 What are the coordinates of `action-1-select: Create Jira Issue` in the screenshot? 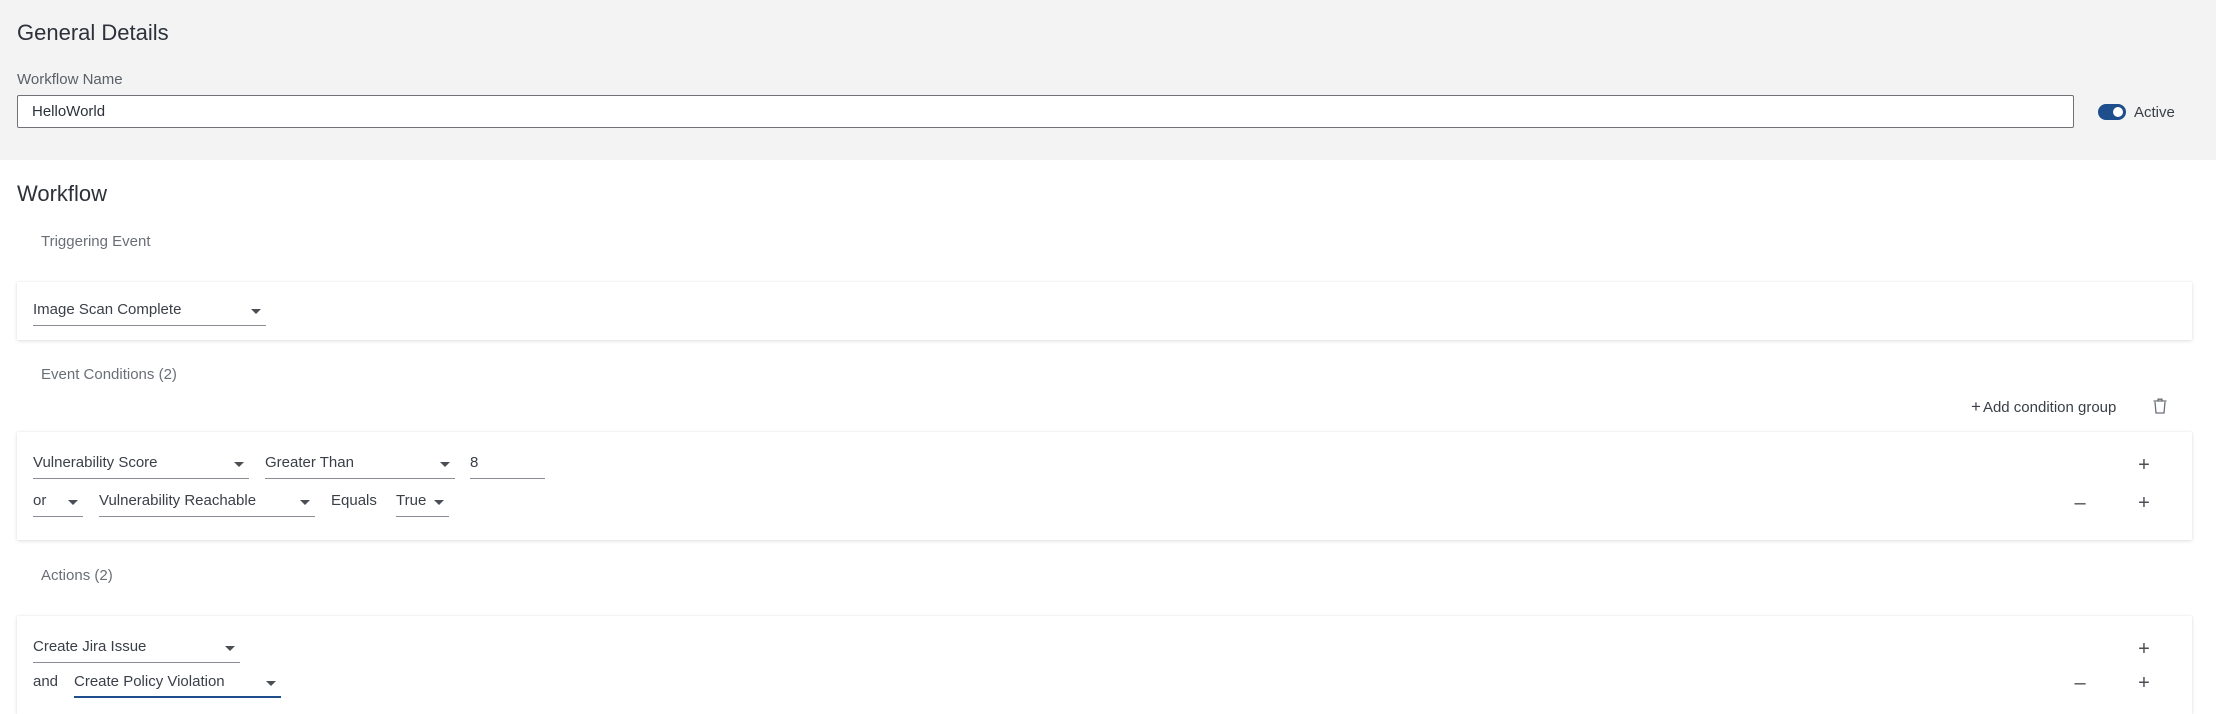 It's located at (136, 649).